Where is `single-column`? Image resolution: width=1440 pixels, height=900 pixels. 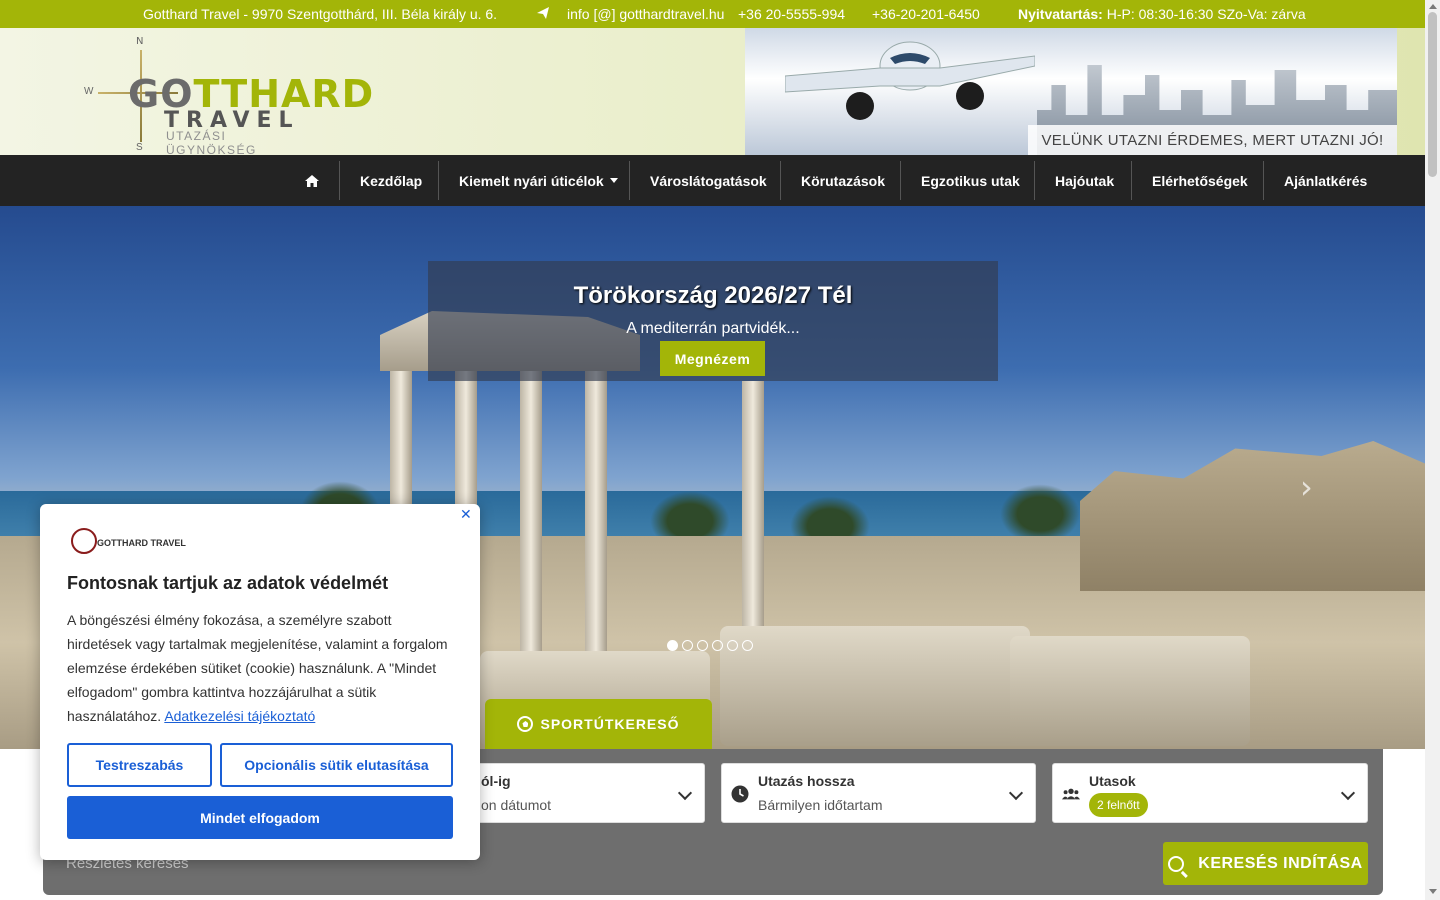 single-column is located at coordinates (753, 516).